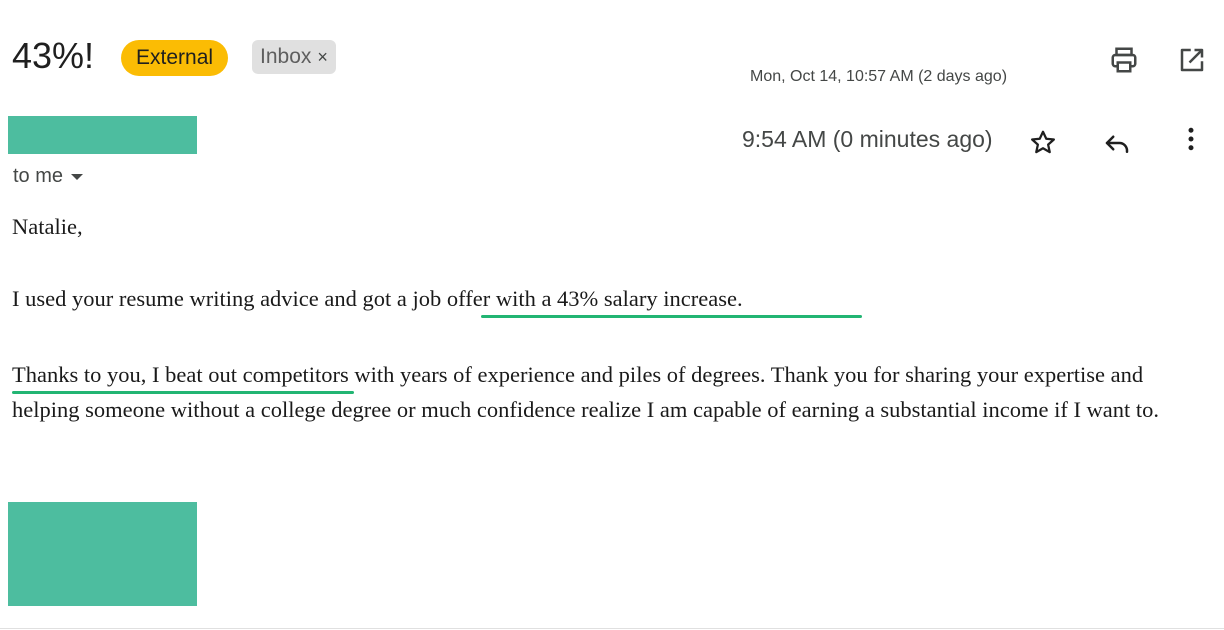  What do you see at coordinates (47, 226) in the screenshot?
I see `email-greeting: Natalie,` at bounding box center [47, 226].